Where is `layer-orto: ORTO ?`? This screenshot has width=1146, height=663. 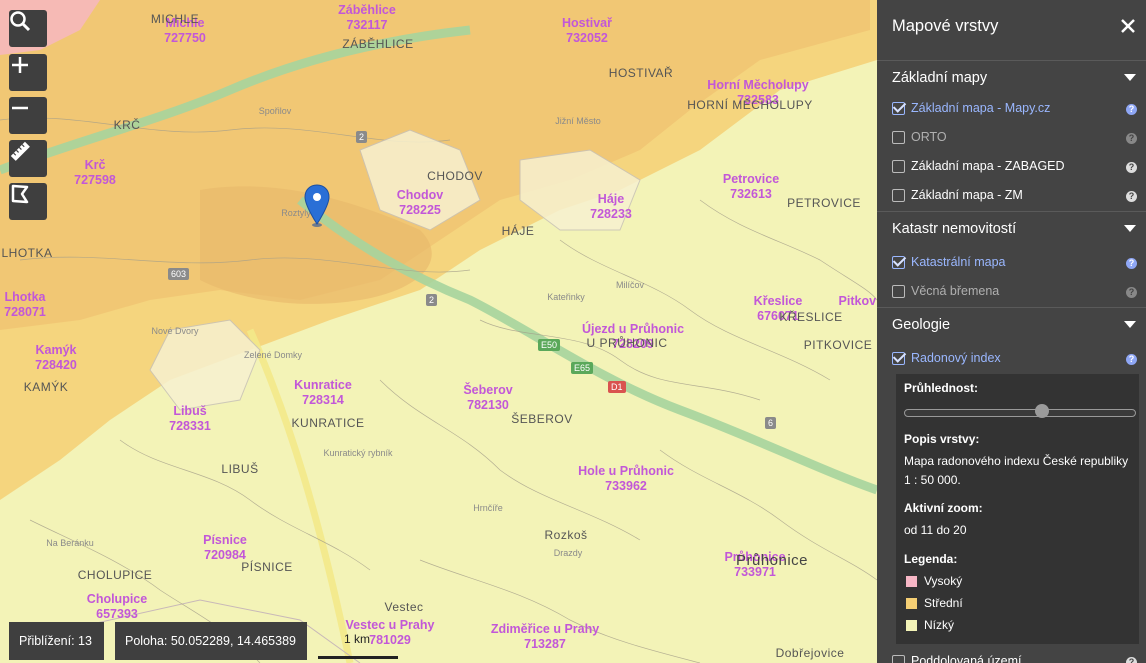
layer-orto: ORTO ? is located at coordinates (1014, 139).